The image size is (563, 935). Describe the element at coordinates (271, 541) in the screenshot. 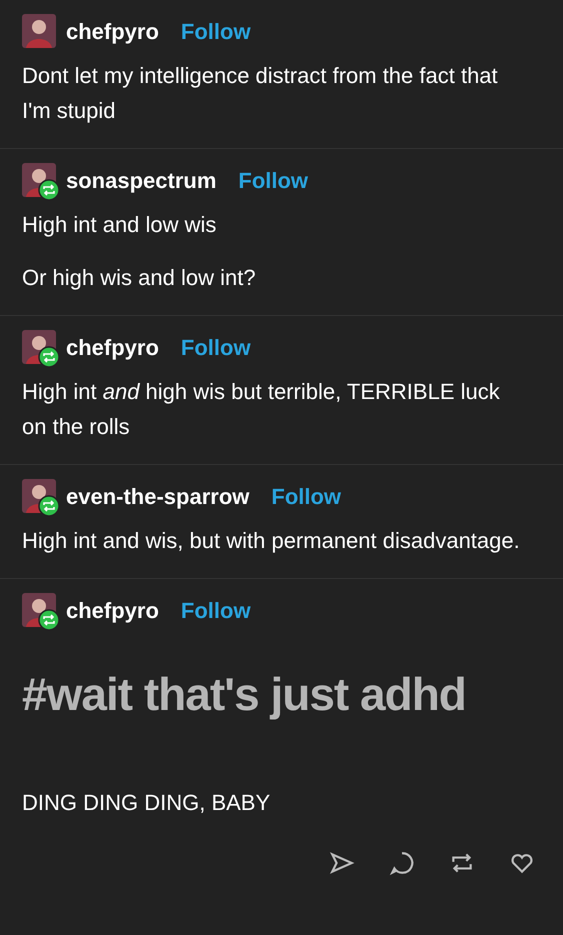

I see `post-text: High int and wis, but with permanent disadvantage.` at that location.